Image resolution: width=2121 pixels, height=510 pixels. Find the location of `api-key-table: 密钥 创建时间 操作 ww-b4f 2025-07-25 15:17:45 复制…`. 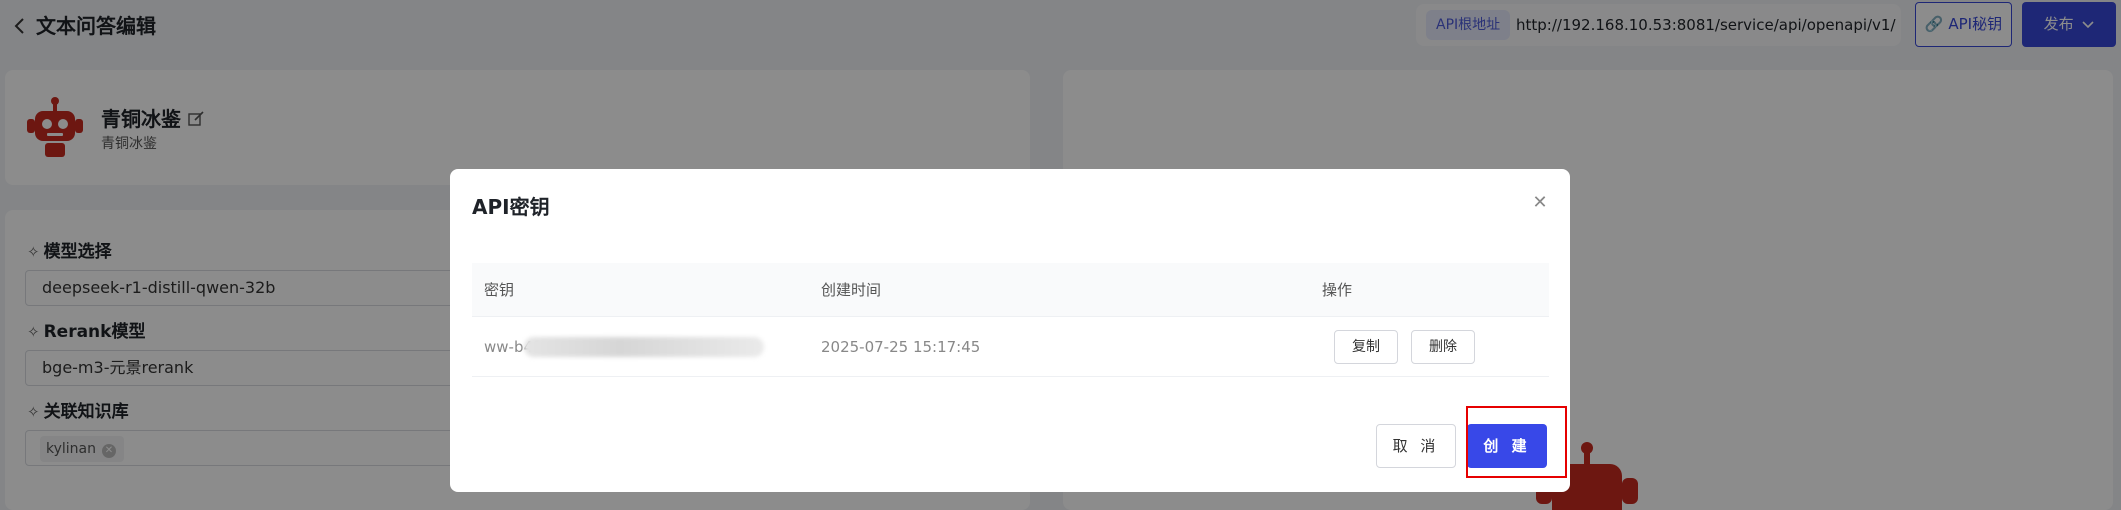

api-key-table: 密钥 创建时间 操作 ww-b4f 2025-07-25 15:17:45 复制… is located at coordinates (1010, 320).